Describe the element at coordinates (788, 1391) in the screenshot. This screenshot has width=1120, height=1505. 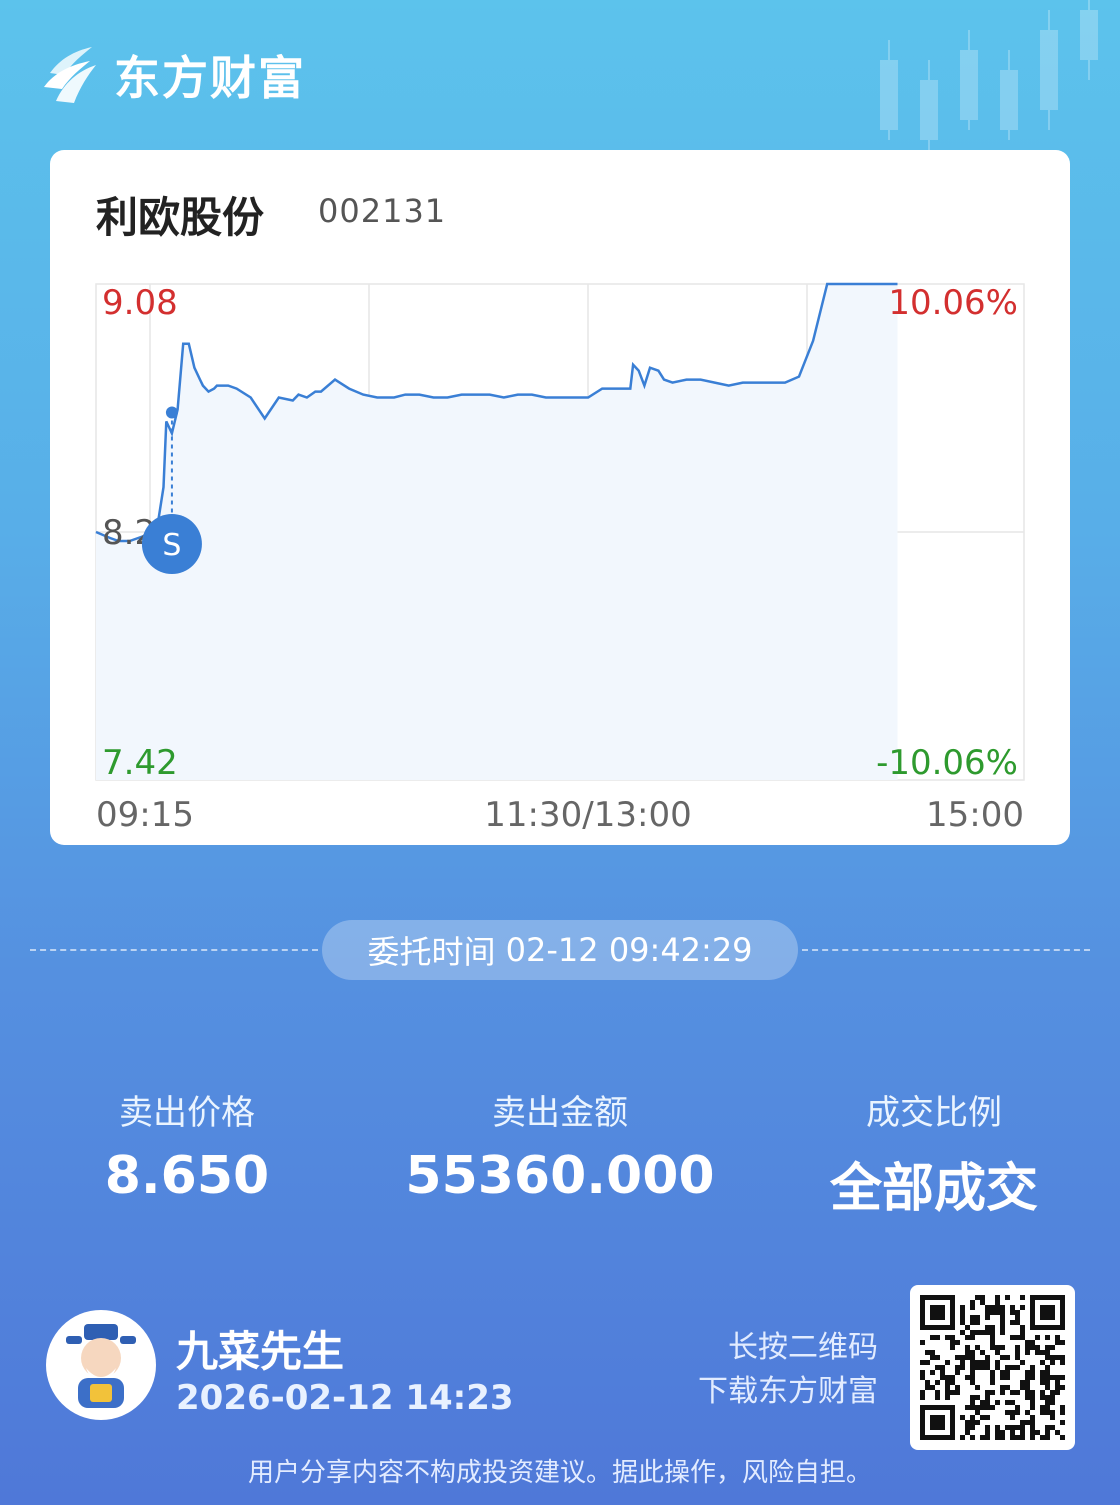
I see `qr-hint-line2: 下载东方财富` at that location.